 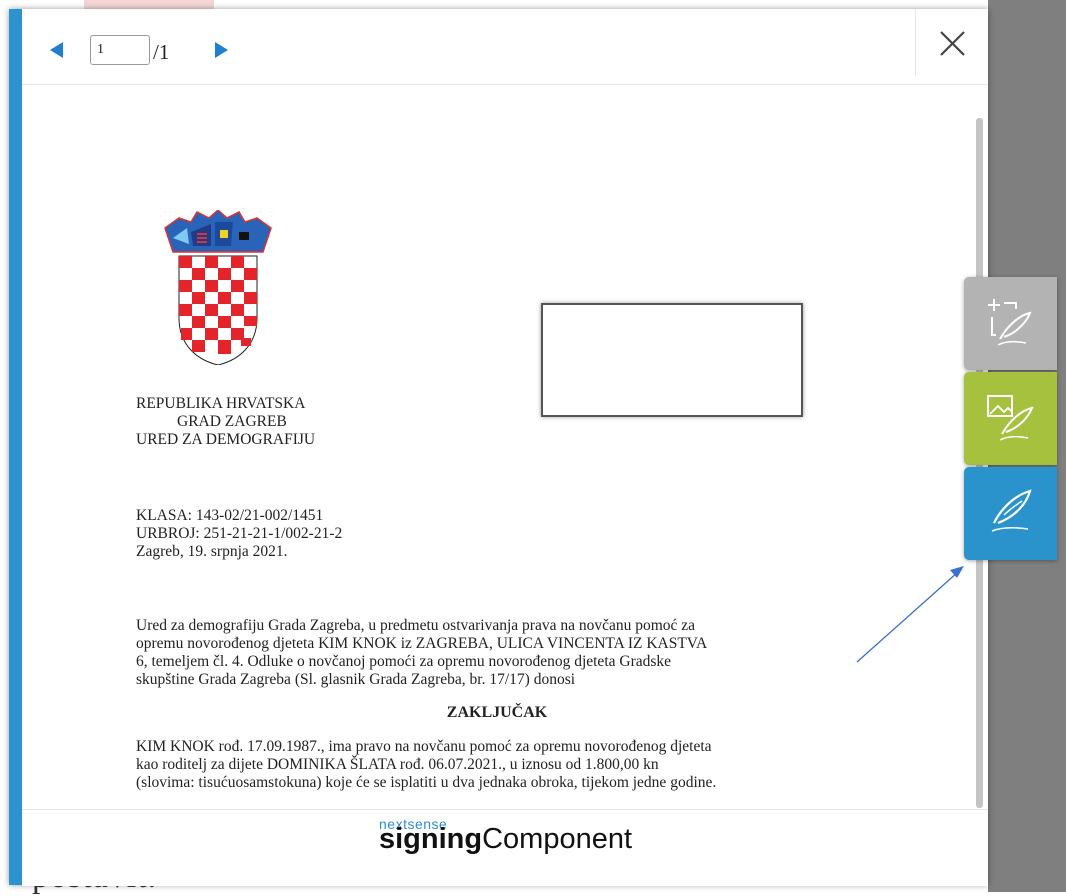 I want to click on next-page-icon, so click(x=221, y=50).